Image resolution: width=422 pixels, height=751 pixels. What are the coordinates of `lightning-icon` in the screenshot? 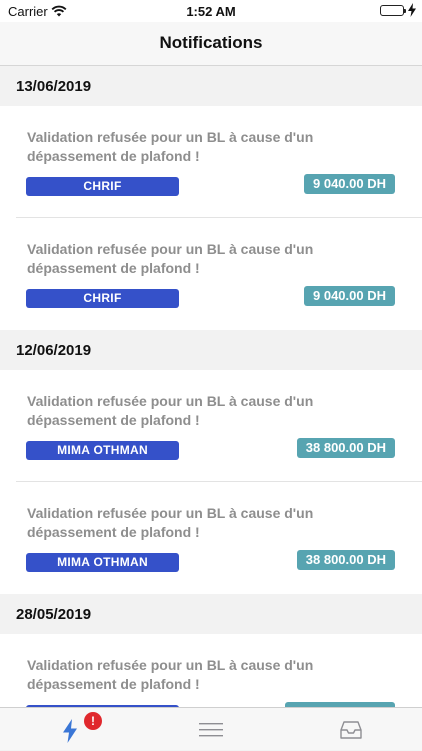 It's located at (70, 731).